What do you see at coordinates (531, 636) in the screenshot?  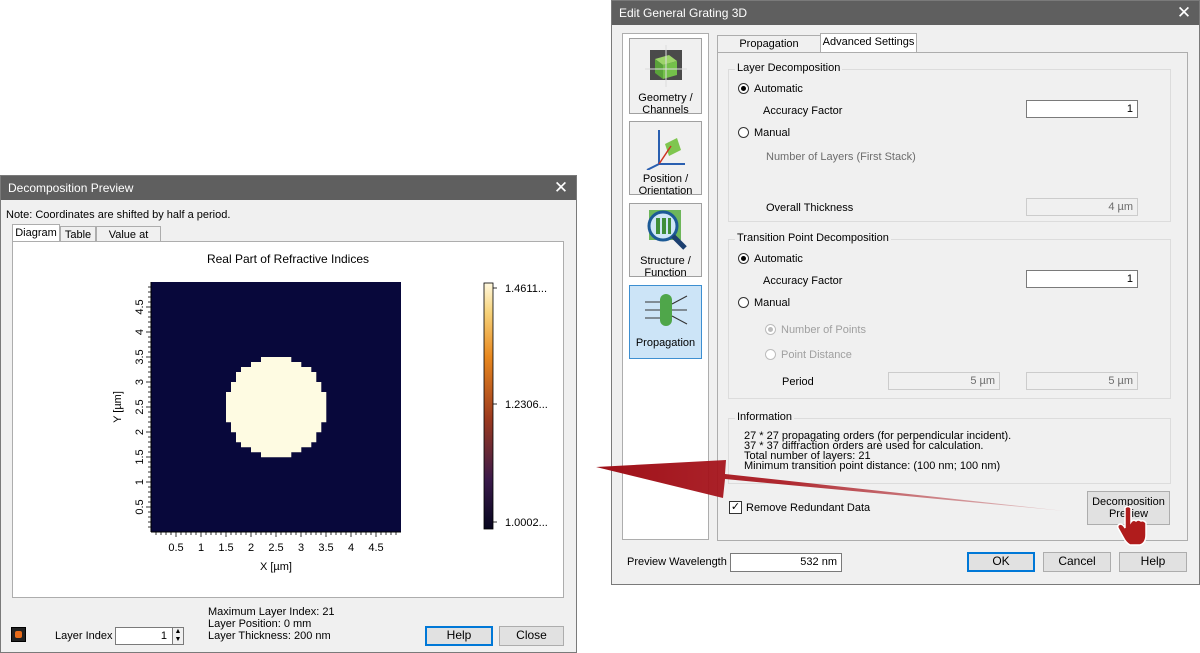 I see `close-button: Close` at bounding box center [531, 636].